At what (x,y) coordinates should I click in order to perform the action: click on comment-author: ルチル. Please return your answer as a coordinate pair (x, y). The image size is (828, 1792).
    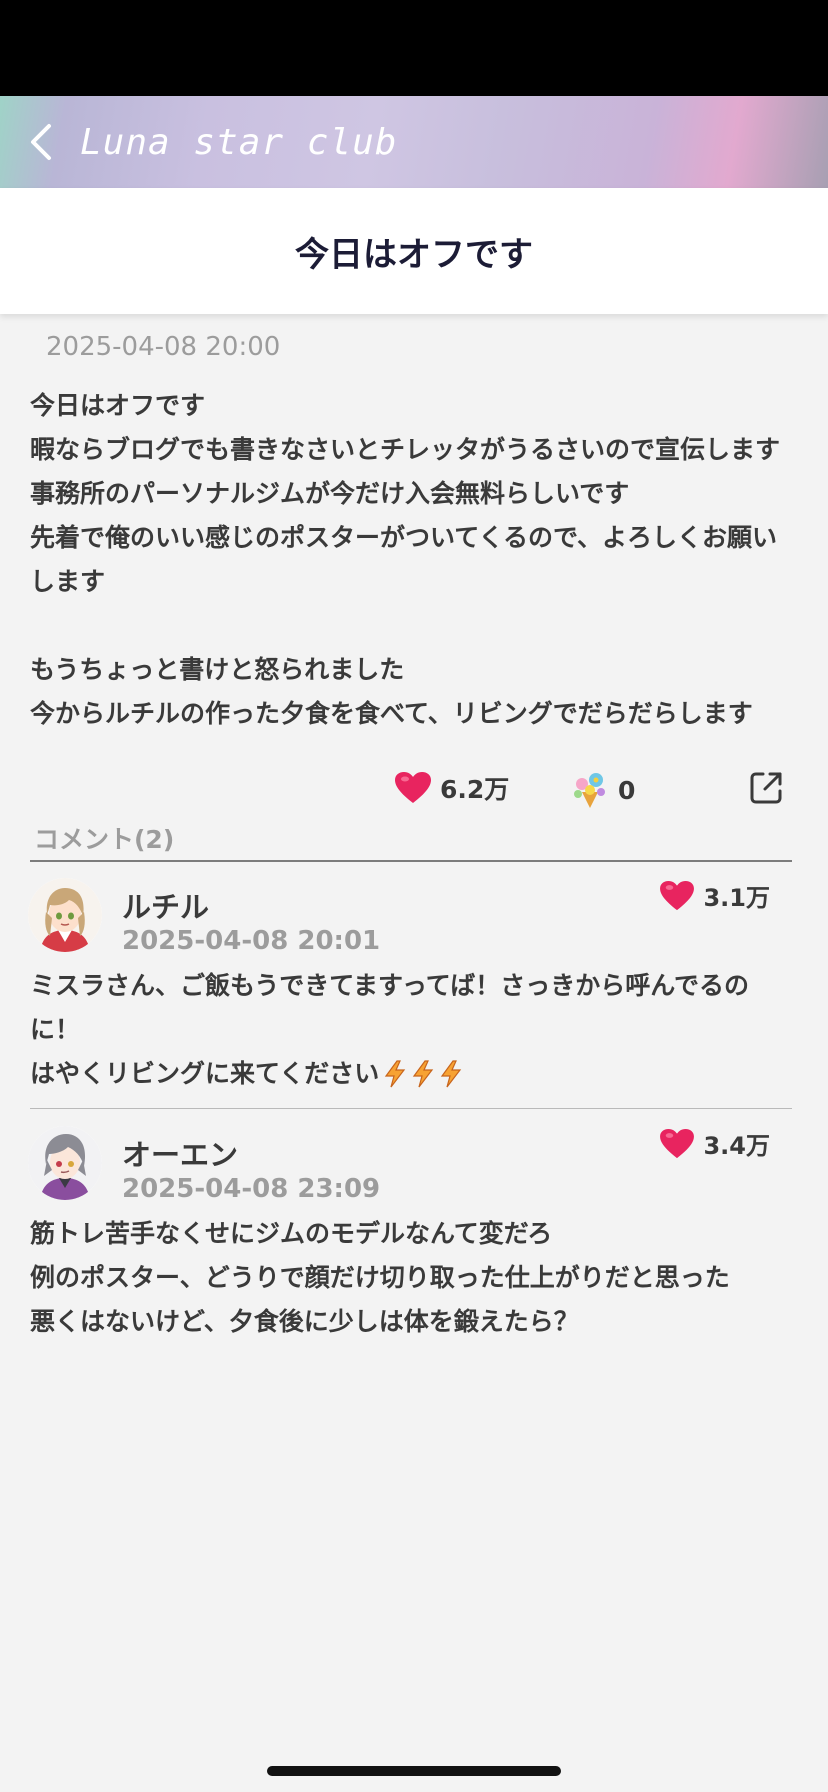
    Looking at the image, I should click on (165, 905).